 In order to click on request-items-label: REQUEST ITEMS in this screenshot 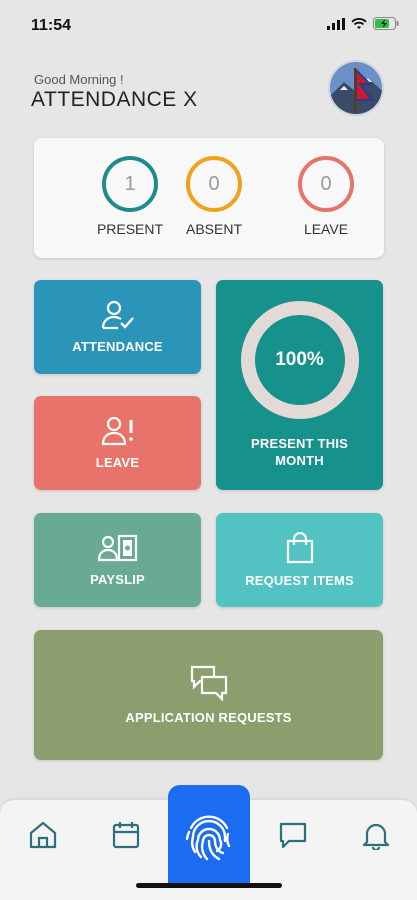, I will do `click(299, 580)`.